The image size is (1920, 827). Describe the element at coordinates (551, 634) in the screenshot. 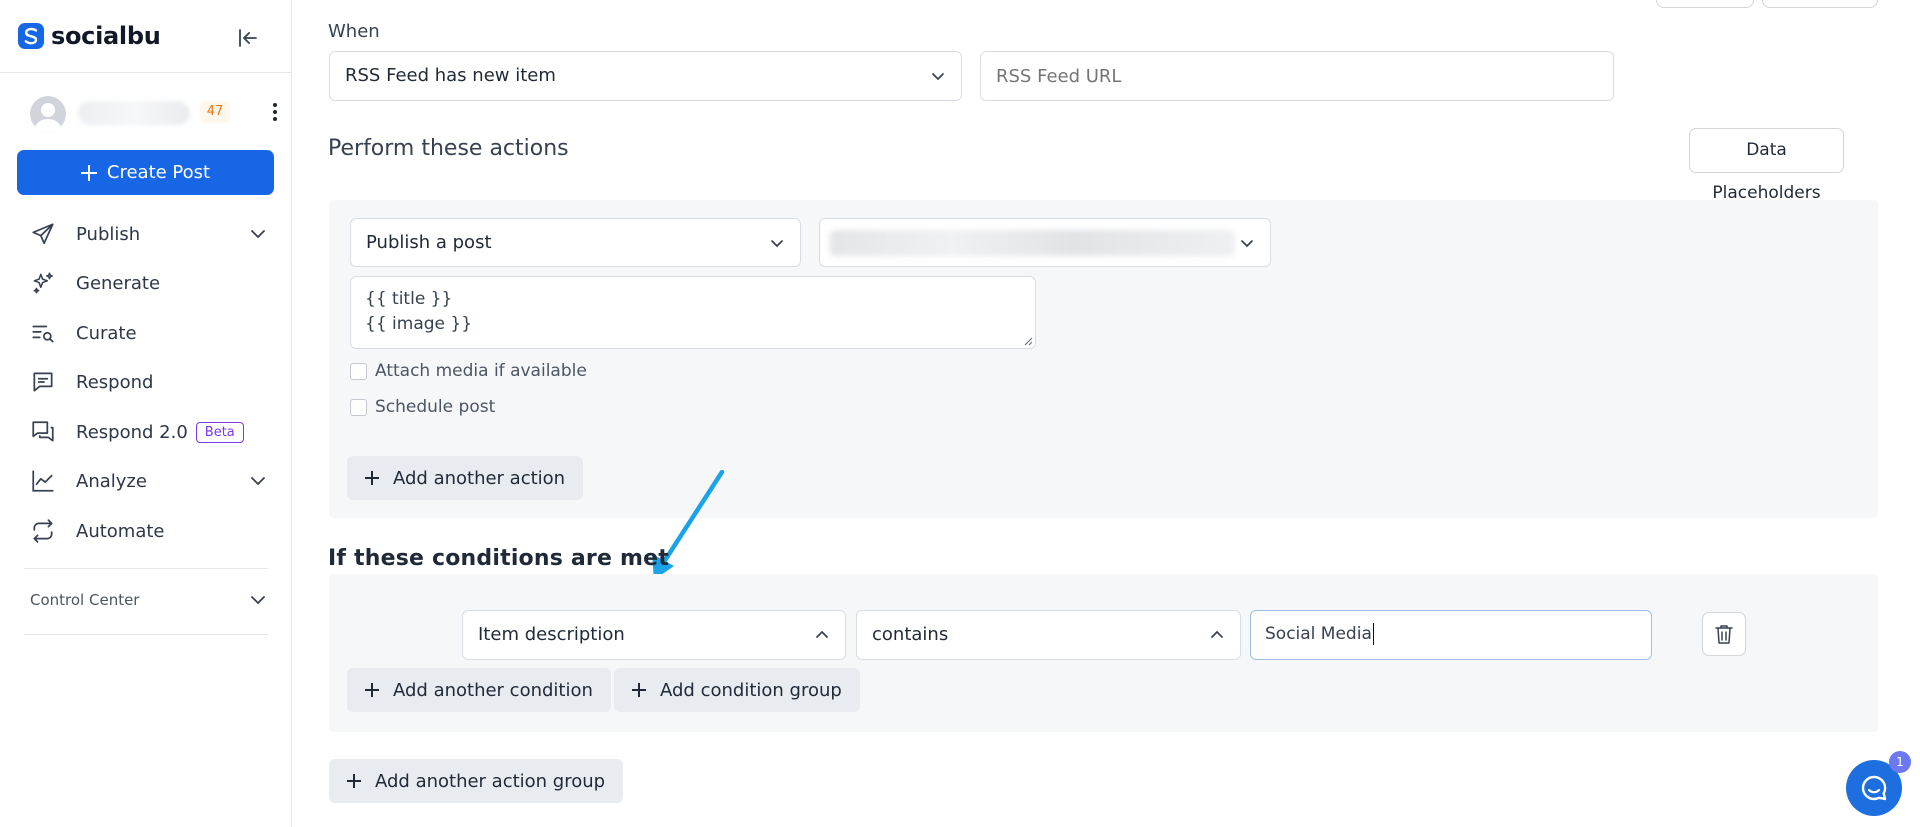

I see `condition-field-value: Item description` at that location.